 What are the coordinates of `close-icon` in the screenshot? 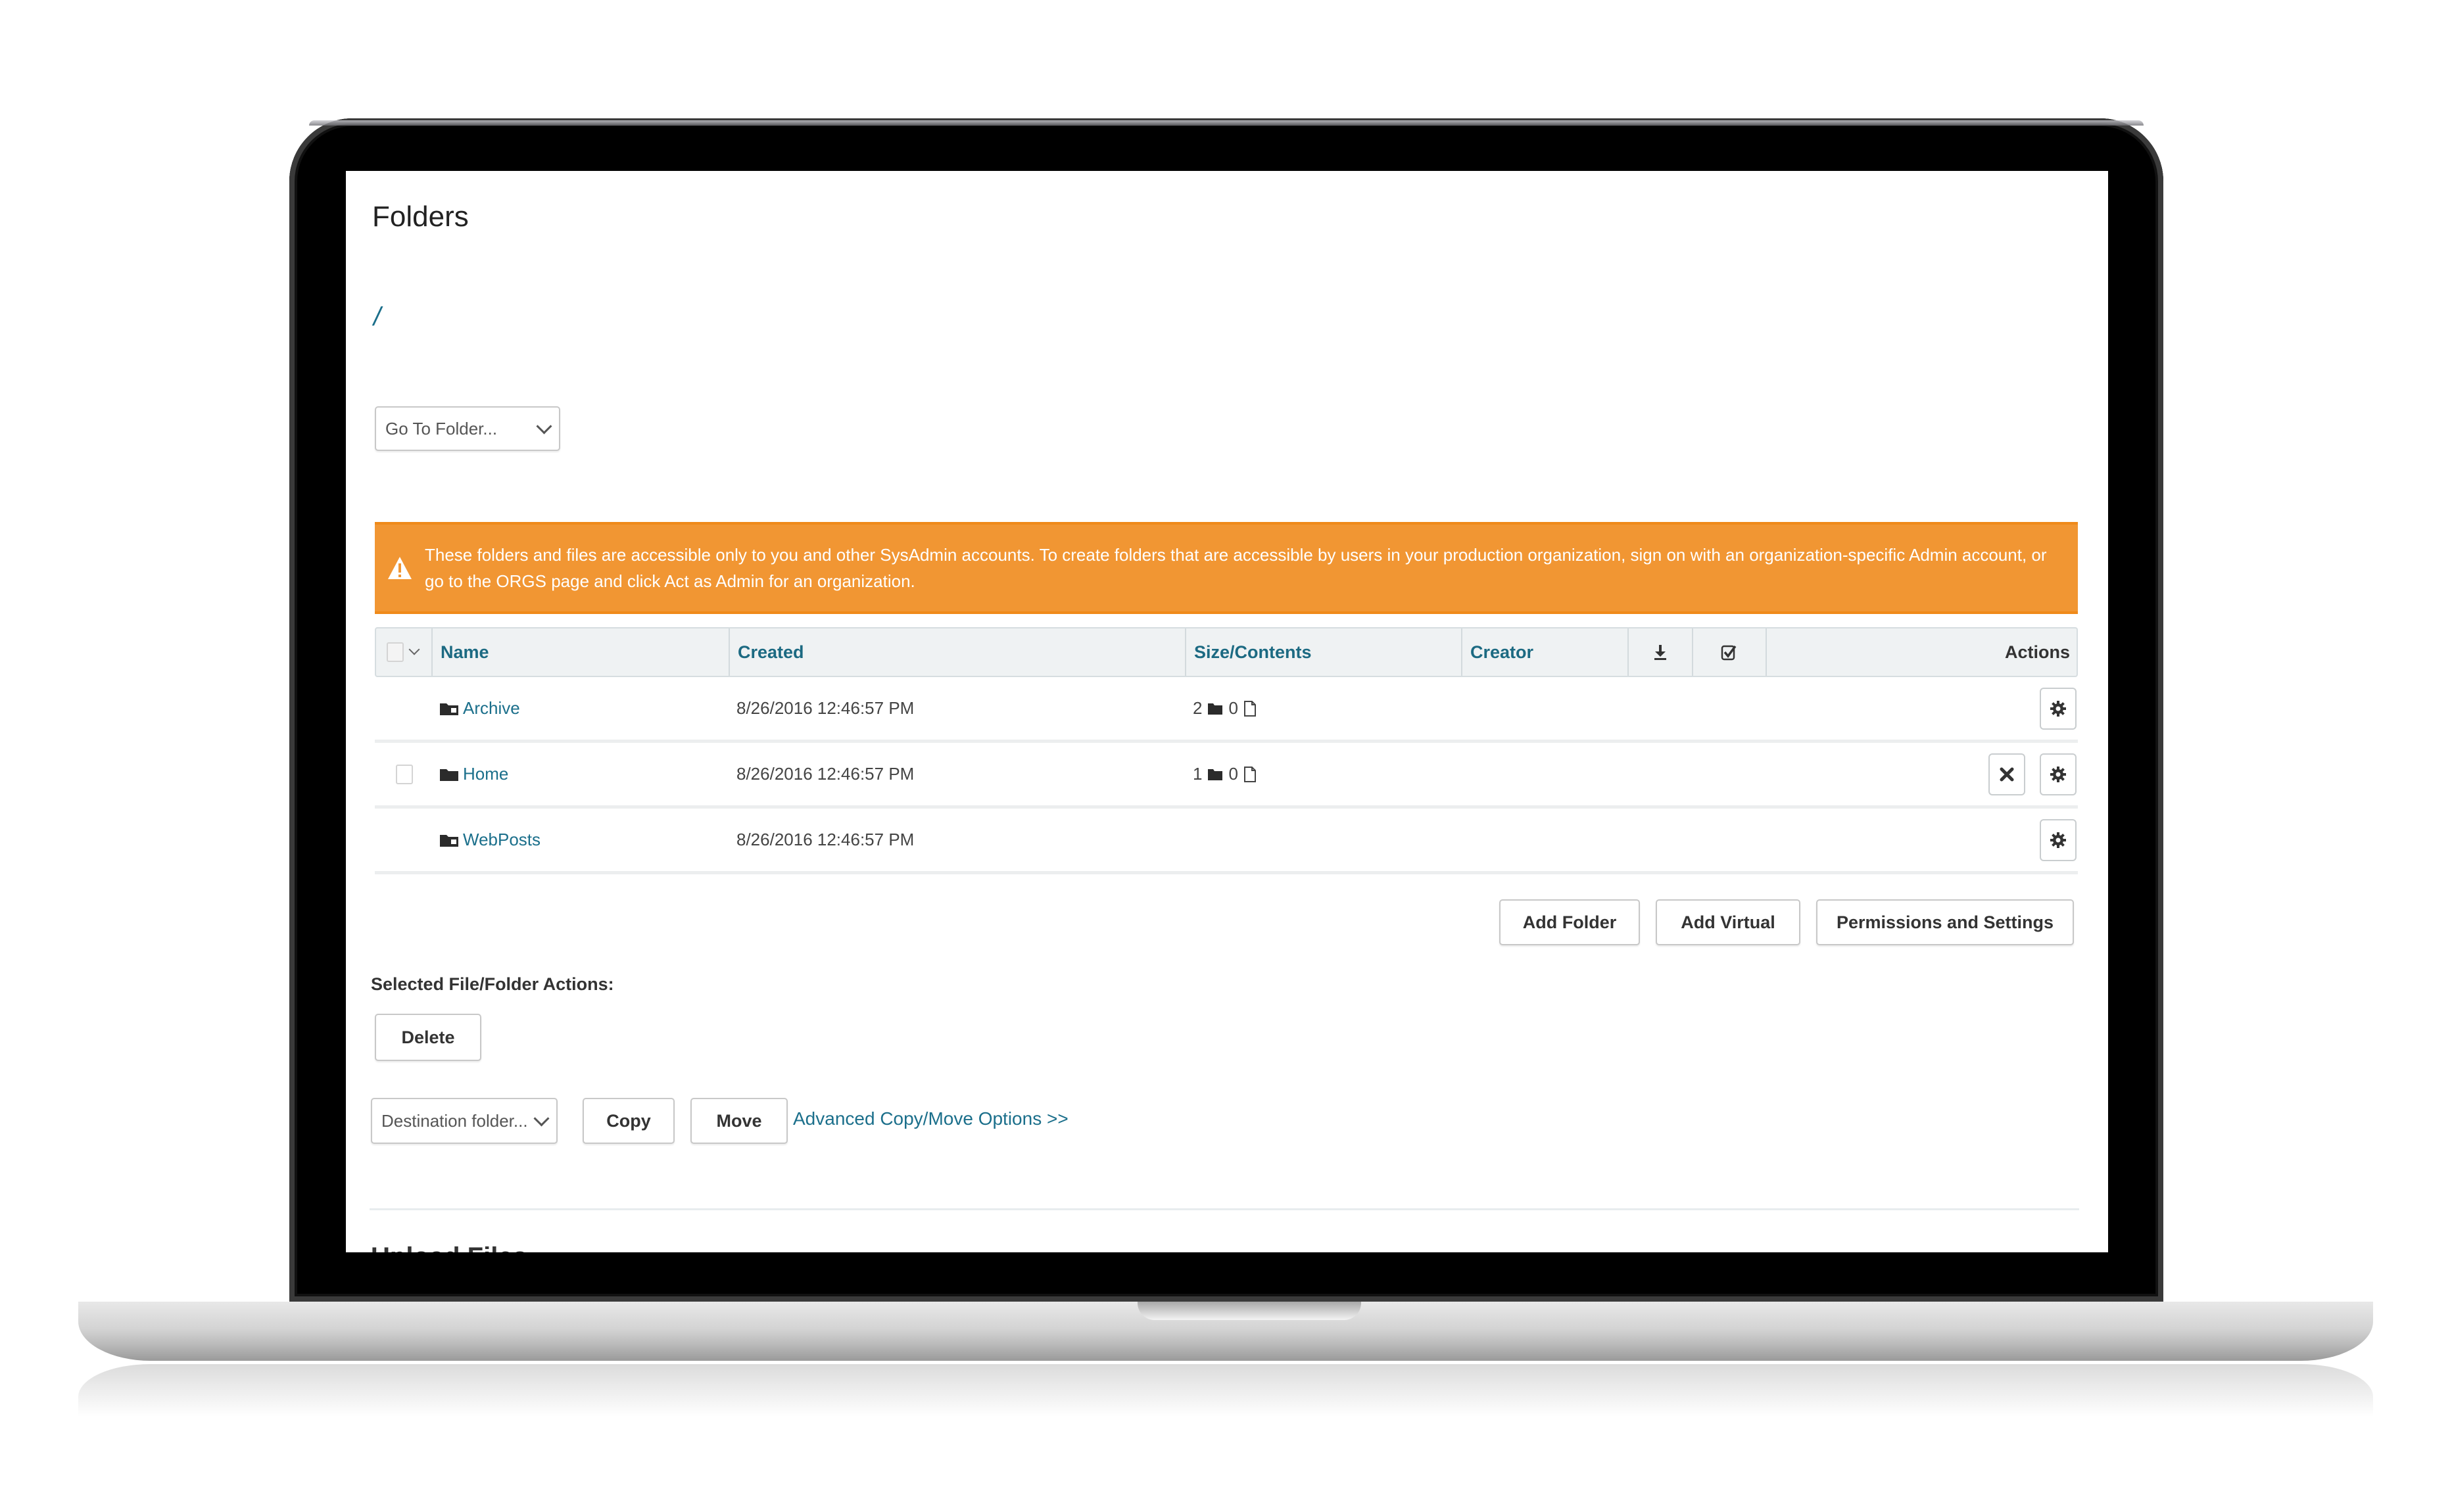 It's located at (2007, 774).